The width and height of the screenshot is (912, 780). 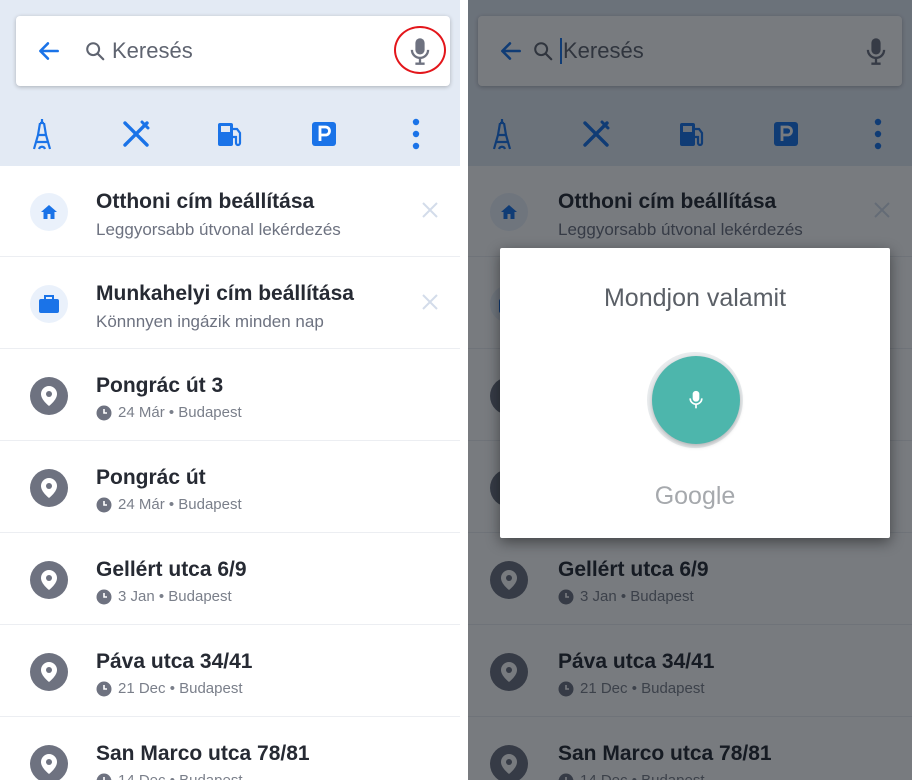 What do you see at coordinates (233, 51) in the screenshot?
I see `search-bar: Keresés` at bounding box center [233, 51].